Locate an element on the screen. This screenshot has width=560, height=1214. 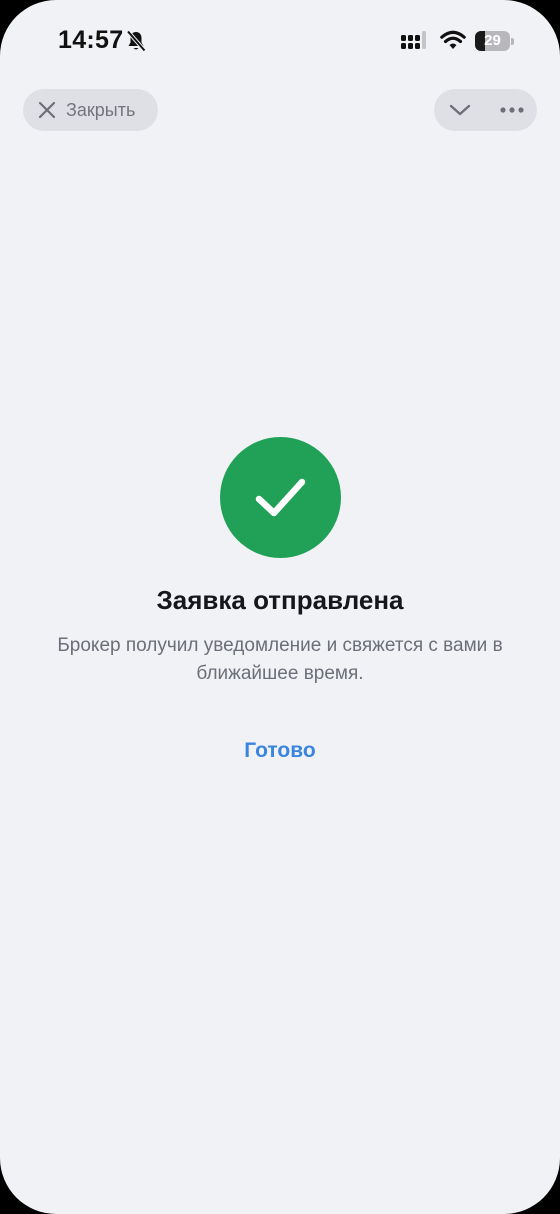
battery-indicator: 29 is located at coordinates (495, 41).